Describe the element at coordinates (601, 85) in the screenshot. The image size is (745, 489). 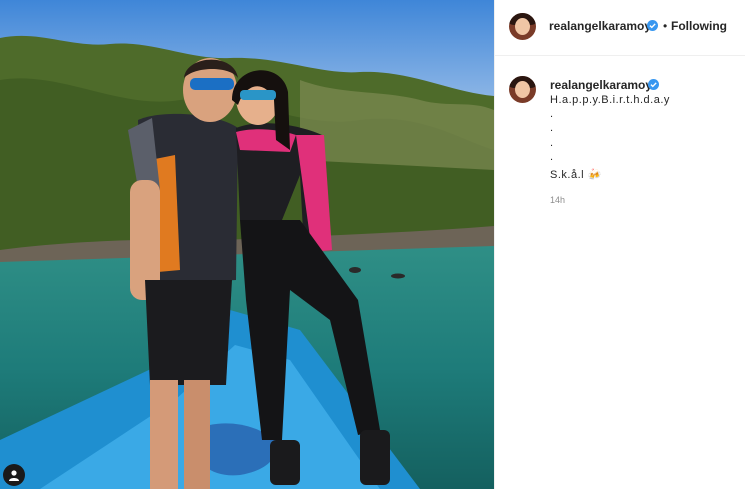
I see `caption-username: realangelkaramoy` at that location.